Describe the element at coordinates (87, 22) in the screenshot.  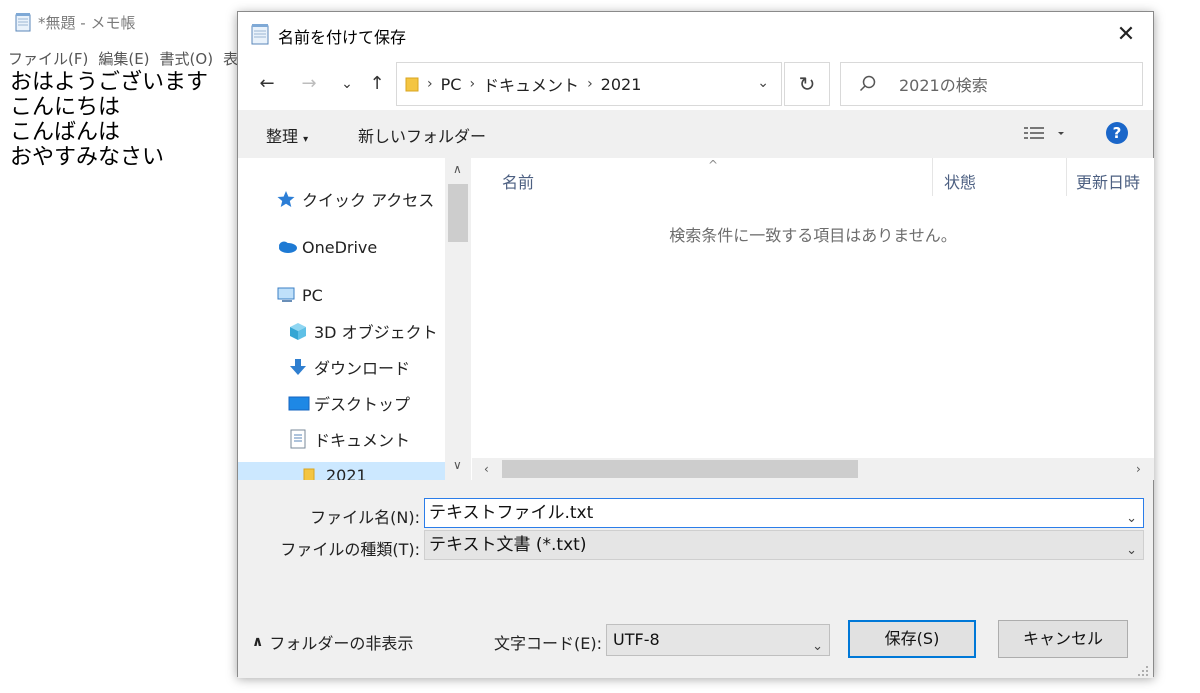
I see `notepad-title: *無題 - メモ帳` at that location.